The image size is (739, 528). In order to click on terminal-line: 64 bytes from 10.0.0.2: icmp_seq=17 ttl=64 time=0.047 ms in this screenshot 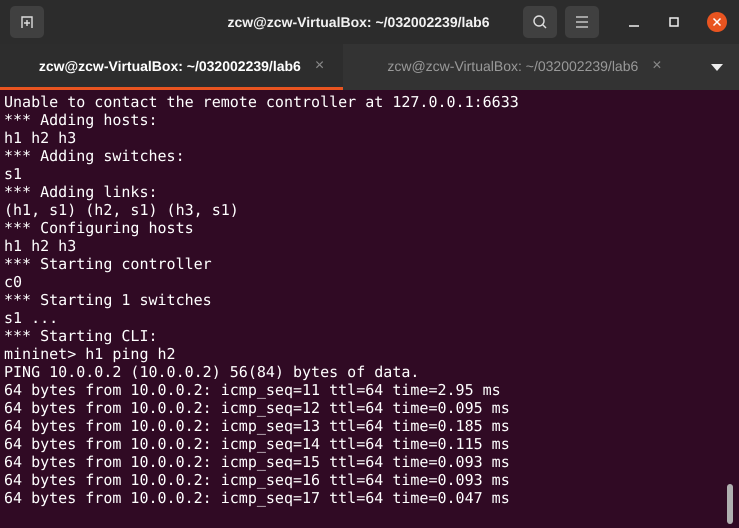, I will do `click(257, 498)`.